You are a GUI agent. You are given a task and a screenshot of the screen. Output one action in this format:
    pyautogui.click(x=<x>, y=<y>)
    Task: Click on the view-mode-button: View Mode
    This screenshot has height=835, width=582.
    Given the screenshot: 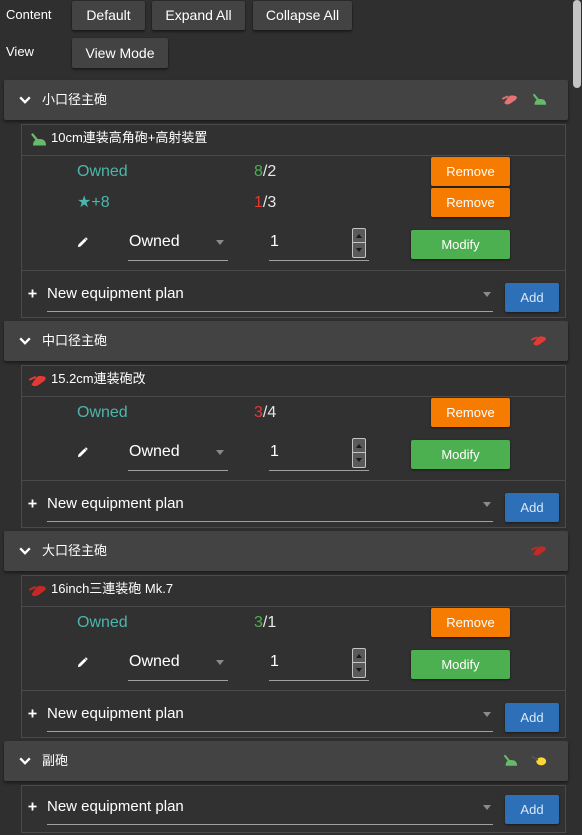 What is the action you would take?
    pyautogui.click(x=120, y=53)
    